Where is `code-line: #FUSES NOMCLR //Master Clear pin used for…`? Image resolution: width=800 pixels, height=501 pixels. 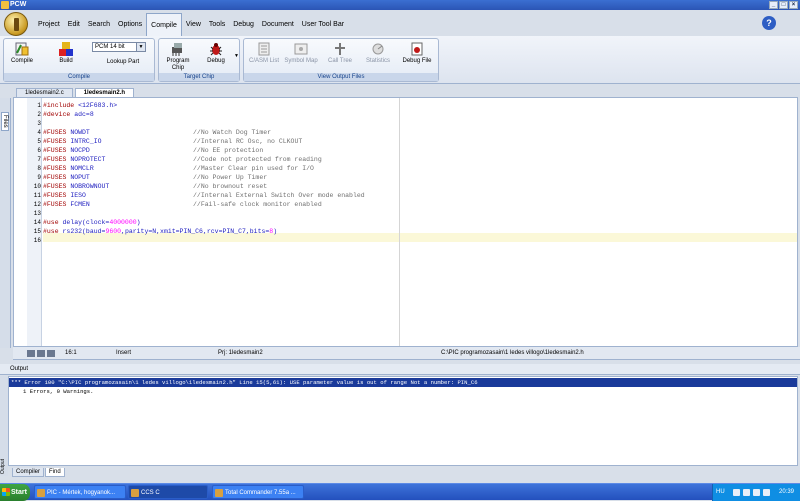
code-line: #FUSES NOMCLR //Master Clear pin used for… is located at coordinates (178, 168).